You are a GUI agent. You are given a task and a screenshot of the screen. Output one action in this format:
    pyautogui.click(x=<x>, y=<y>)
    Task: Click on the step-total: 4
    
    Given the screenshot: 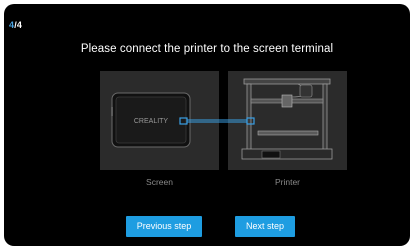 What is the action you would take?
    pyautogui.click(x=19, y=25)
    